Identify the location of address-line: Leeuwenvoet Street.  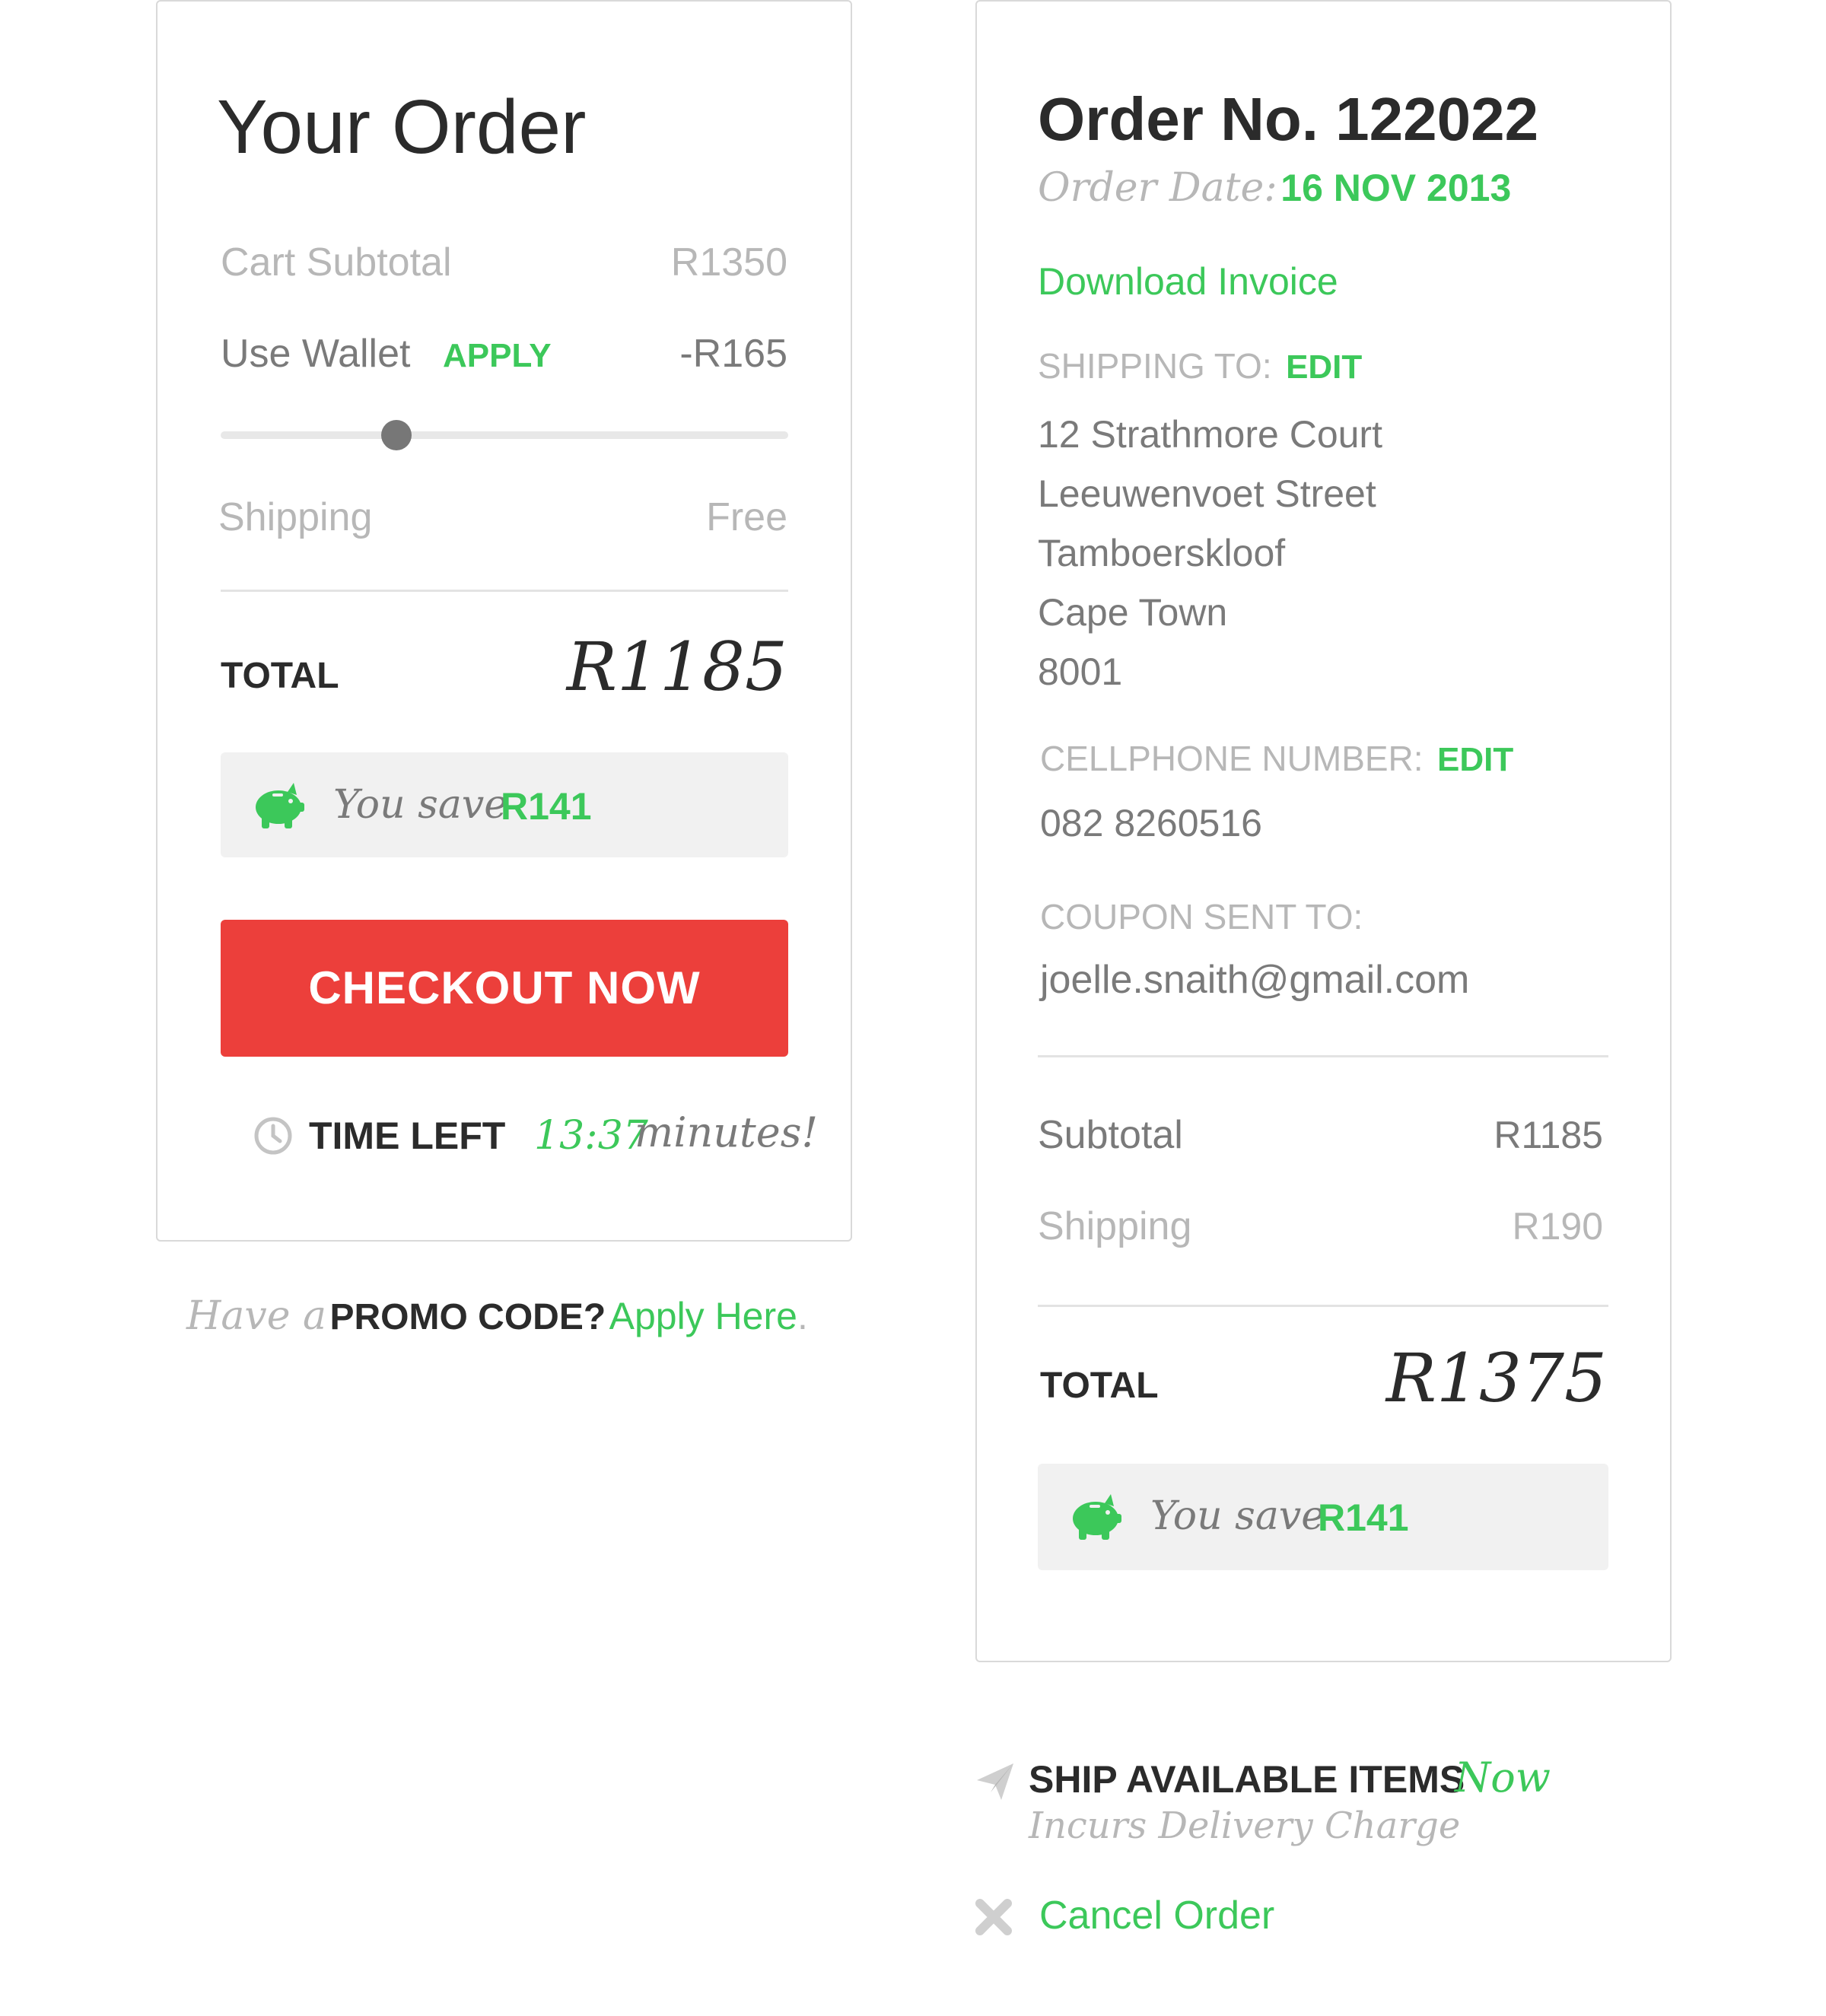
(1207, 493).